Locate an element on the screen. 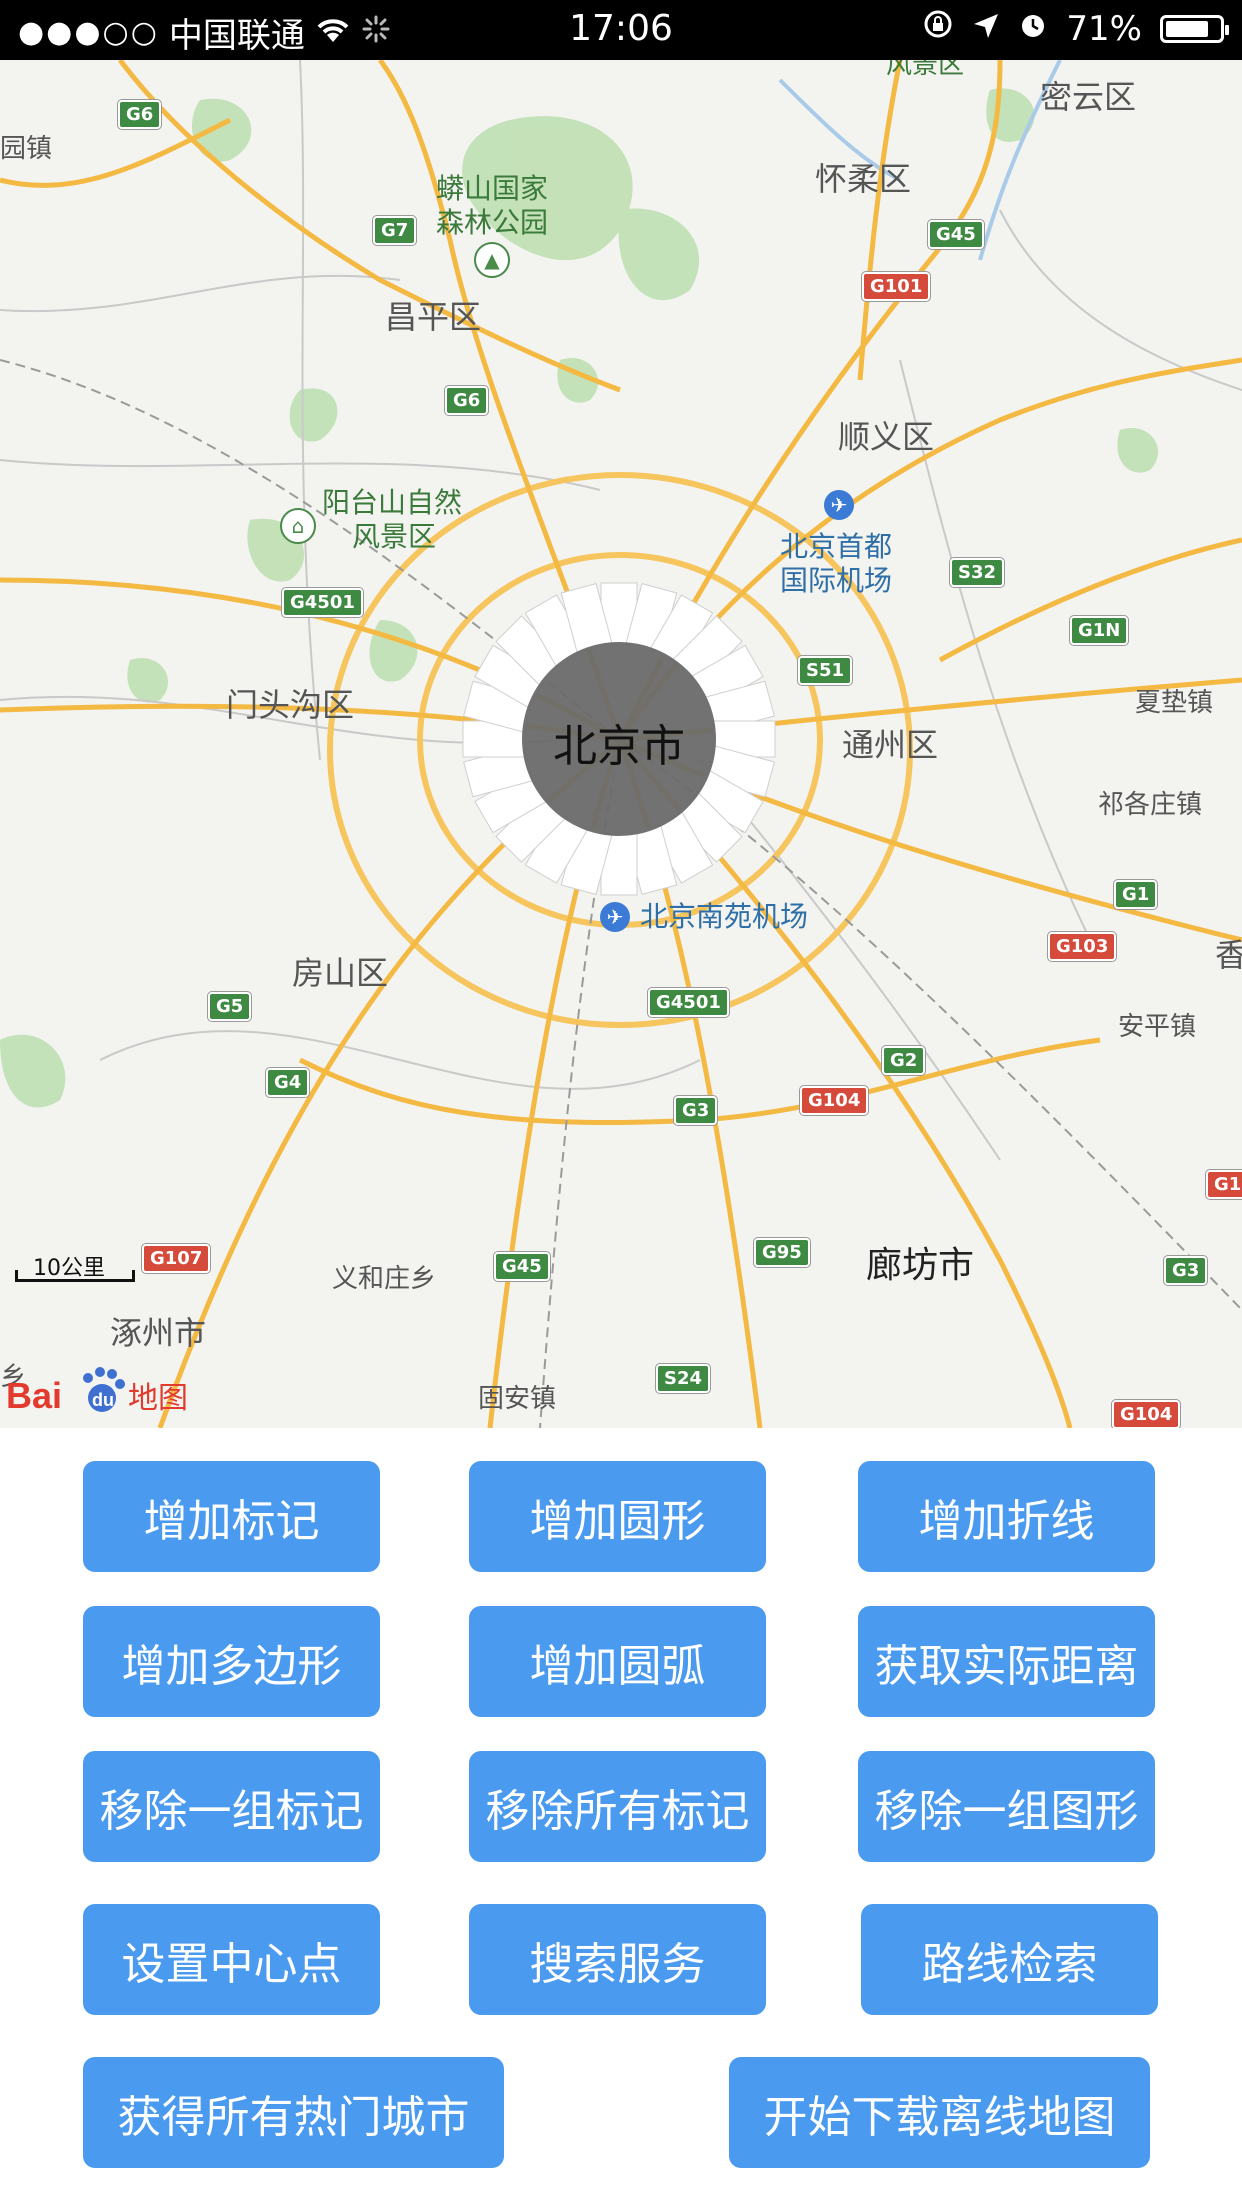 This screenshot has width=1242, height=2208. baidu-paw-icon: Bai du 地图 is located at coordinates (97, 1391).